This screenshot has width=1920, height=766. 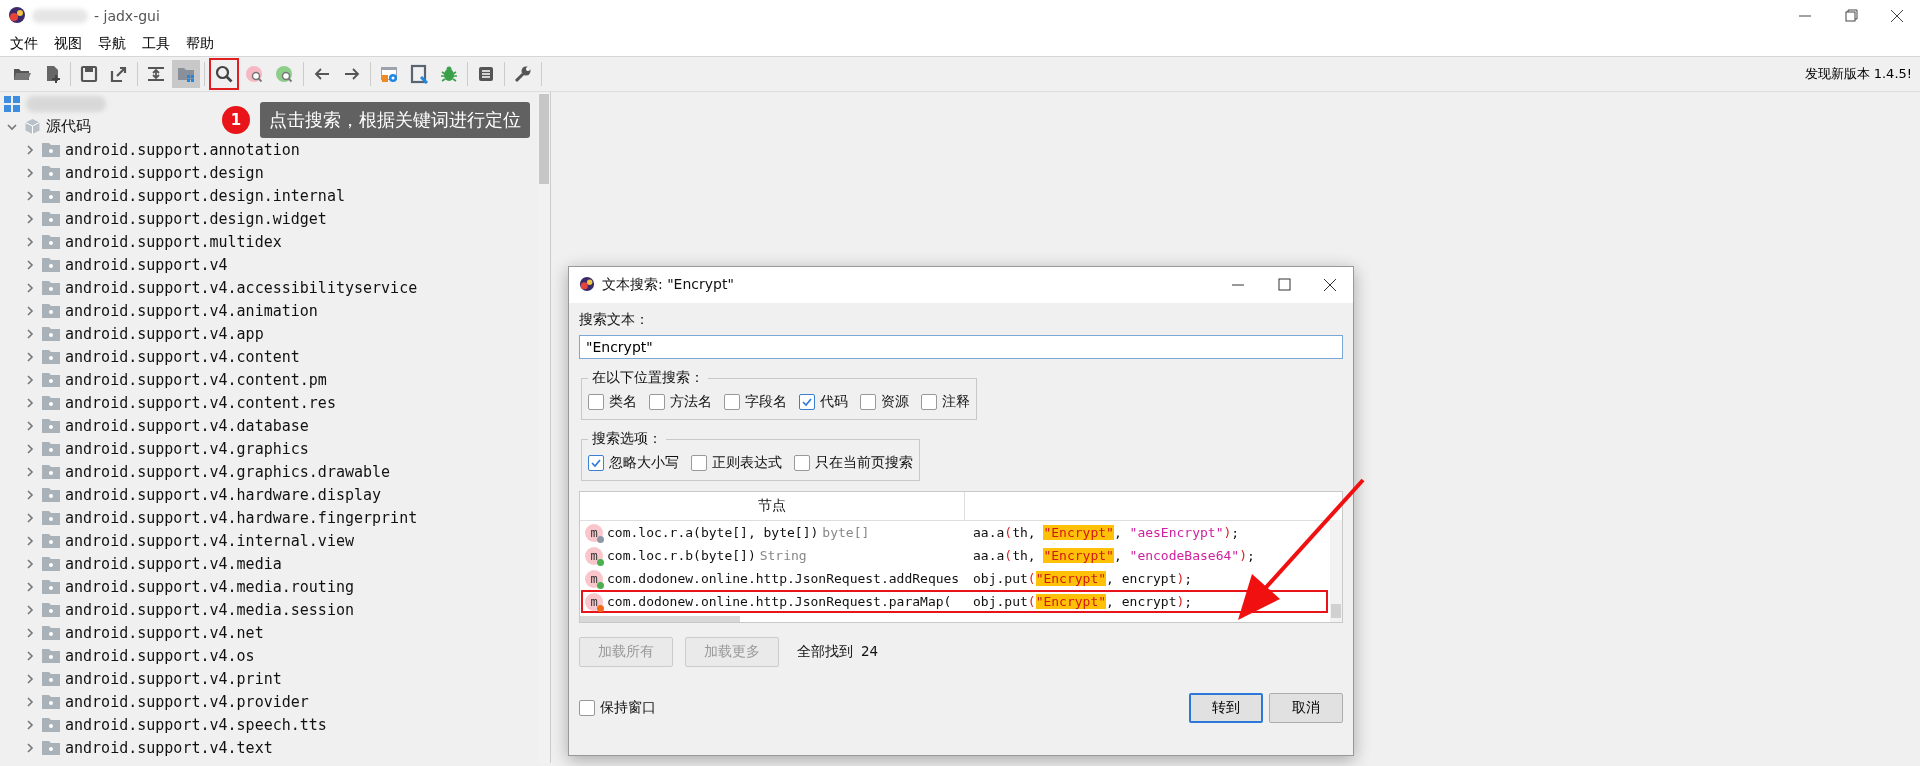 I want to click on tree-item: android.support.design, so click(x=164, y=172).